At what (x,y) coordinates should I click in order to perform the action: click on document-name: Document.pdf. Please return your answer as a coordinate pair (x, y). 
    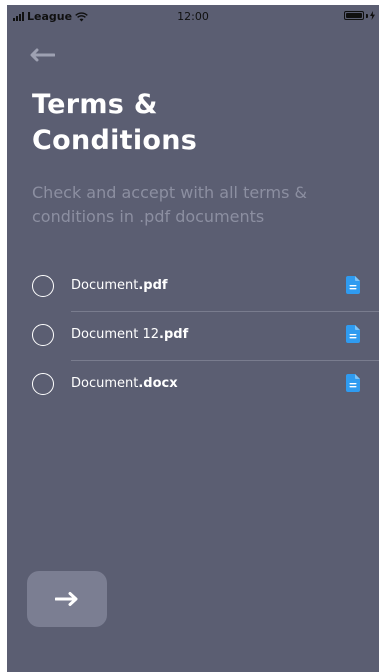
    Looking at the image, I should click on (119, 286).